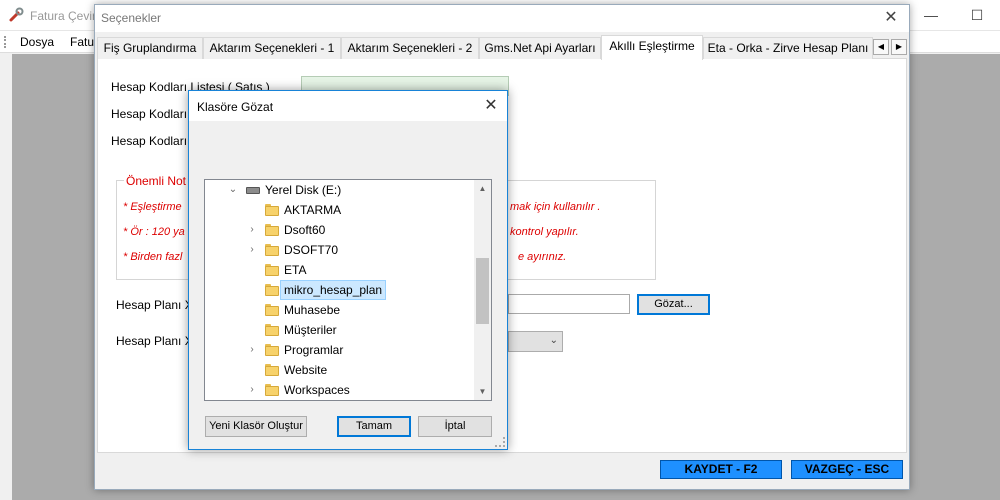 This screenshot has height=500, width=1000. Describe the element at coordinates (152, 207) in the screenshot. I see `note-line-1-start: * Eşleştirme` at that location.